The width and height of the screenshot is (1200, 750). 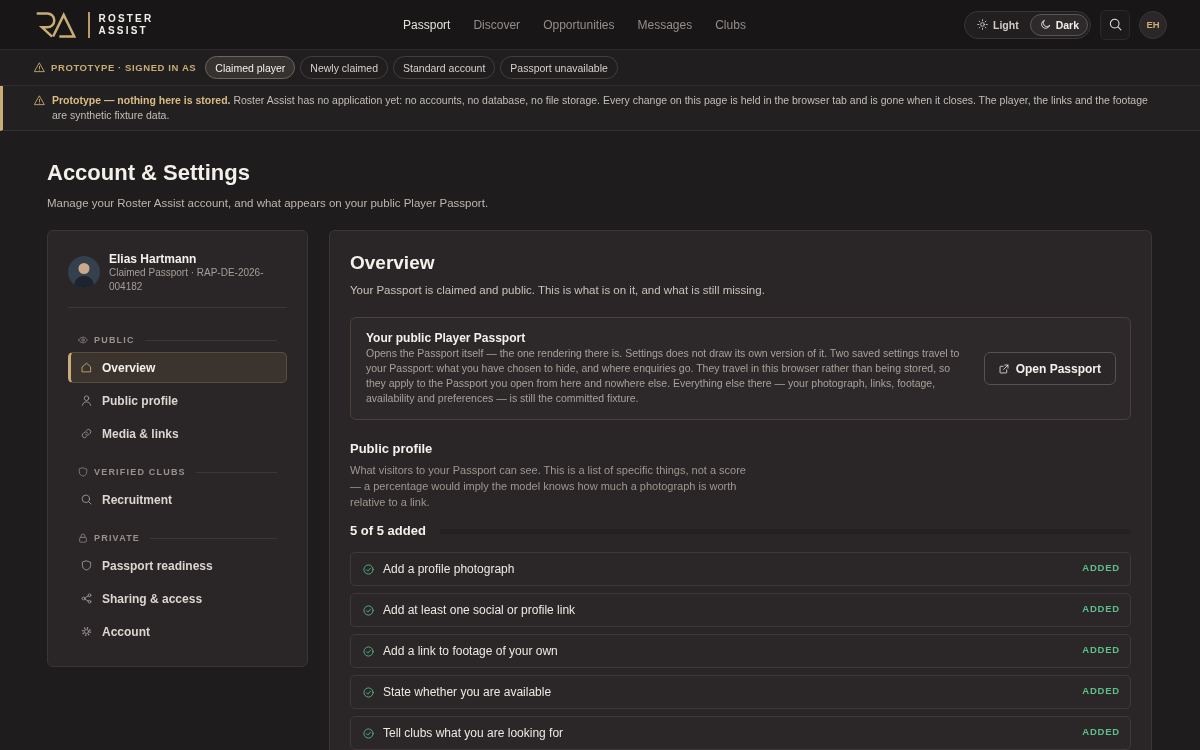 What do you see at coordinates (153, 259) in the screenshot?
I see `profile-name: Elias Hartmann` at bounding box center [153, 259].